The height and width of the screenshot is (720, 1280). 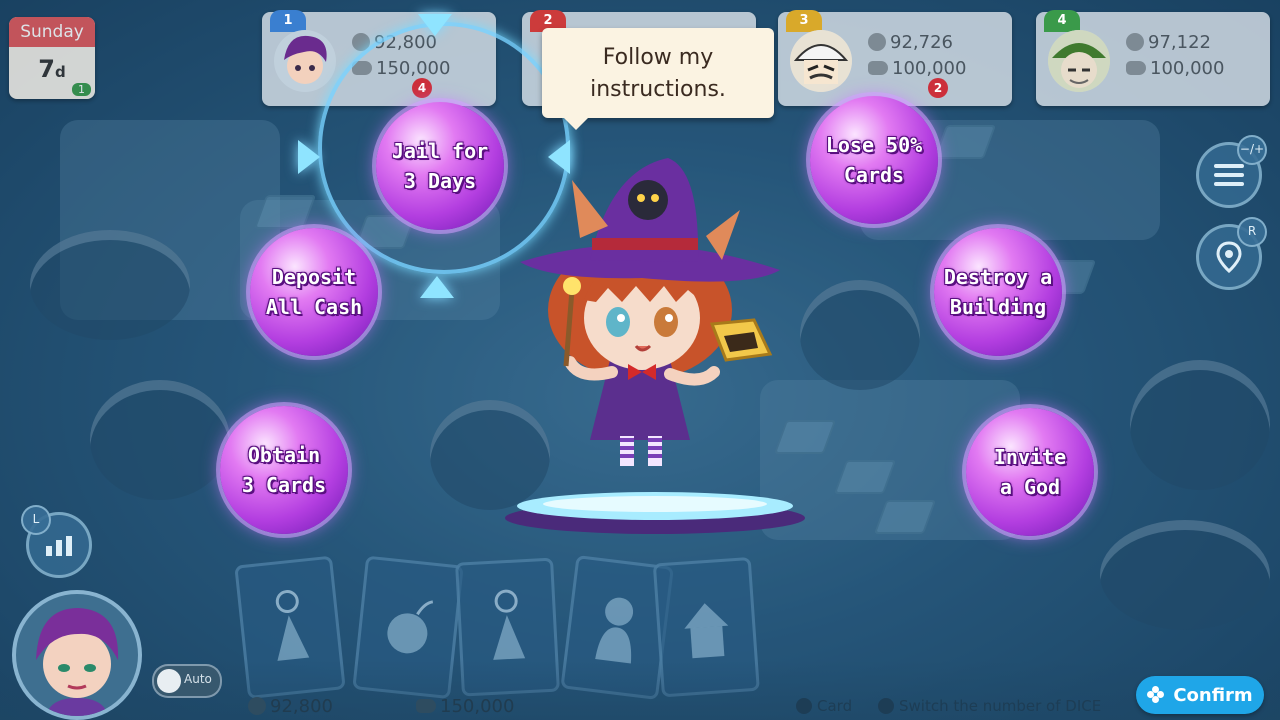 I want to click on speech-line-1: Follow my, so click(x=658, y=57).